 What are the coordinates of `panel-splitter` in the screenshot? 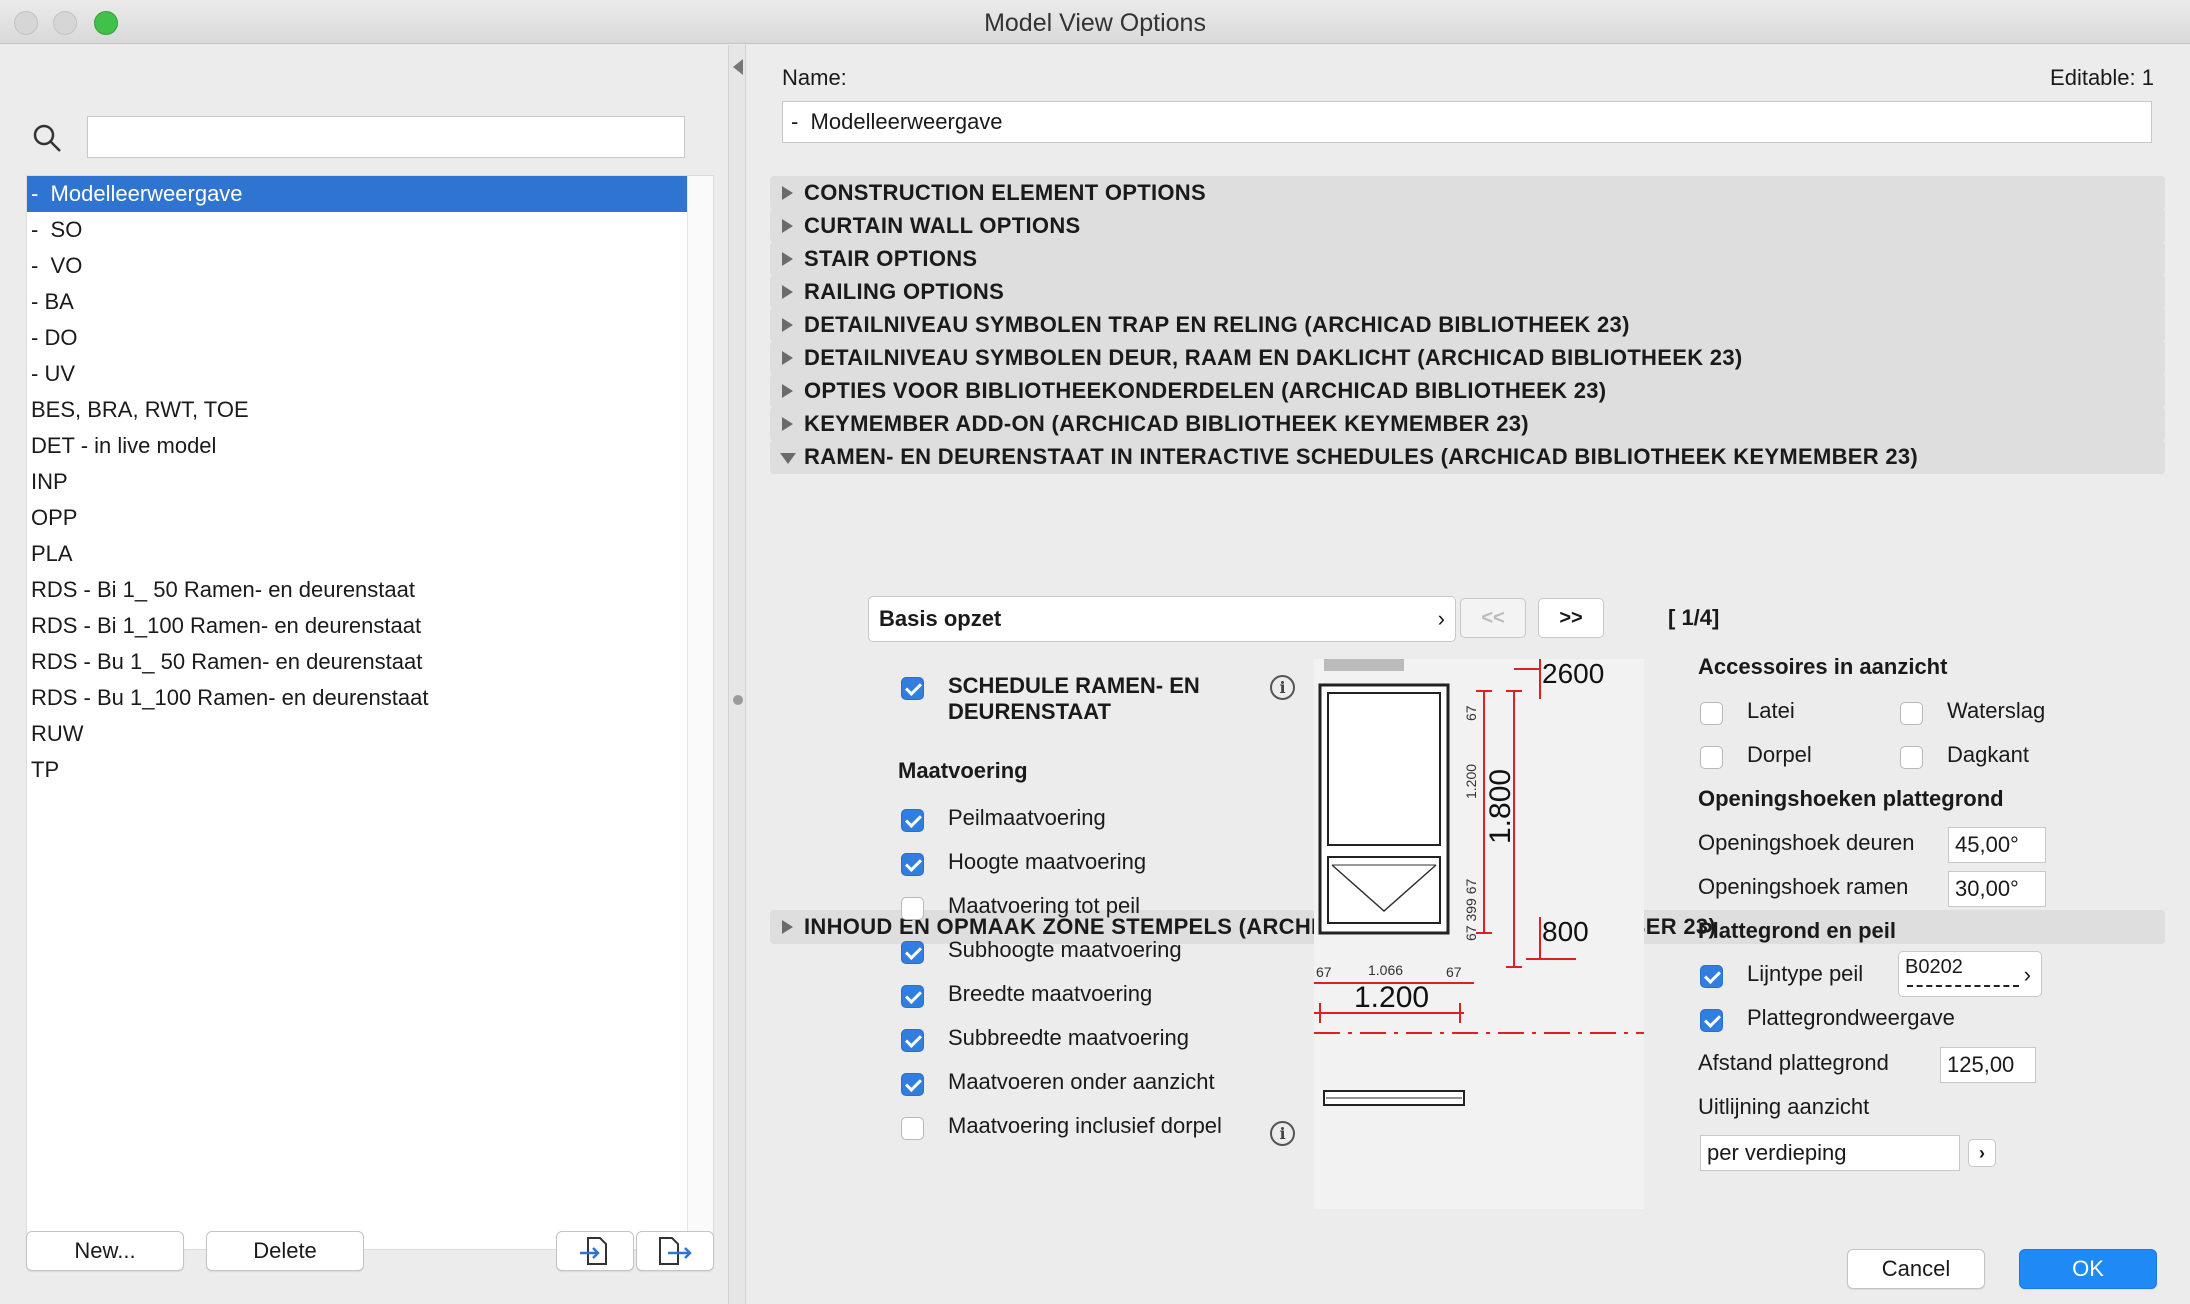 It's located at (737, 674).